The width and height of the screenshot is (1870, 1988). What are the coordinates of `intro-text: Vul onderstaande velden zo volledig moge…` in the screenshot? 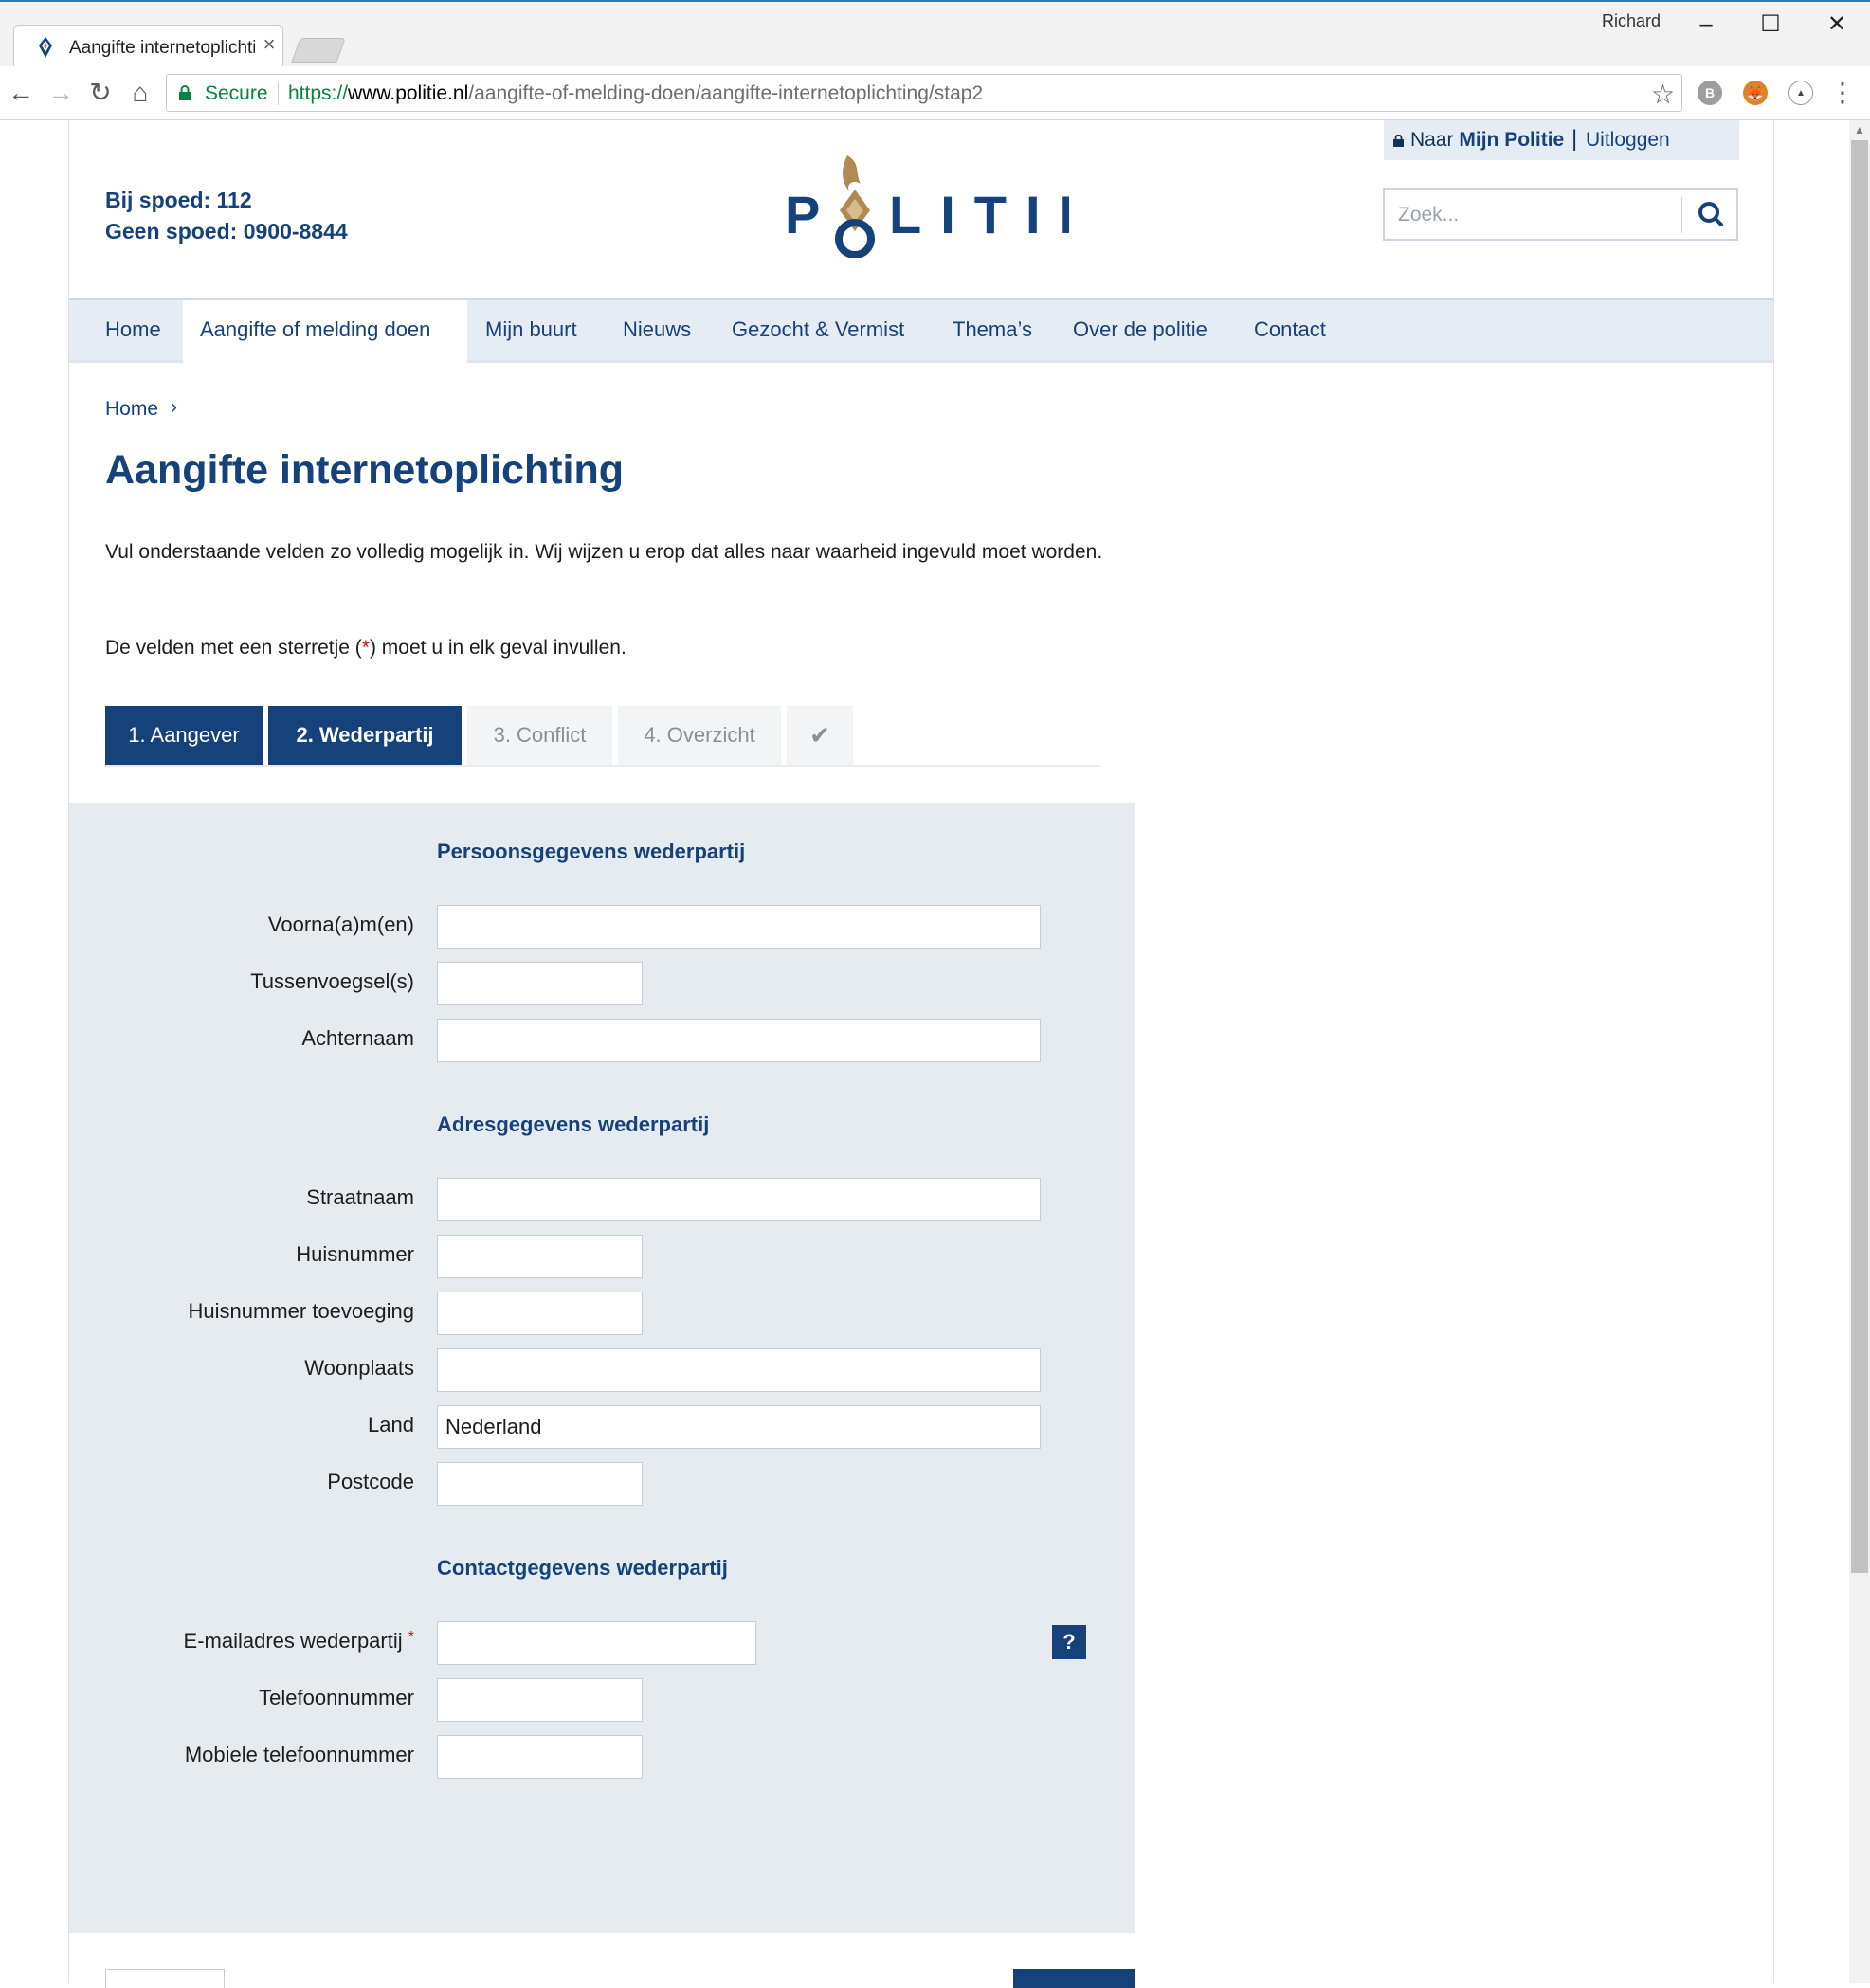 It's located at (604, 552).